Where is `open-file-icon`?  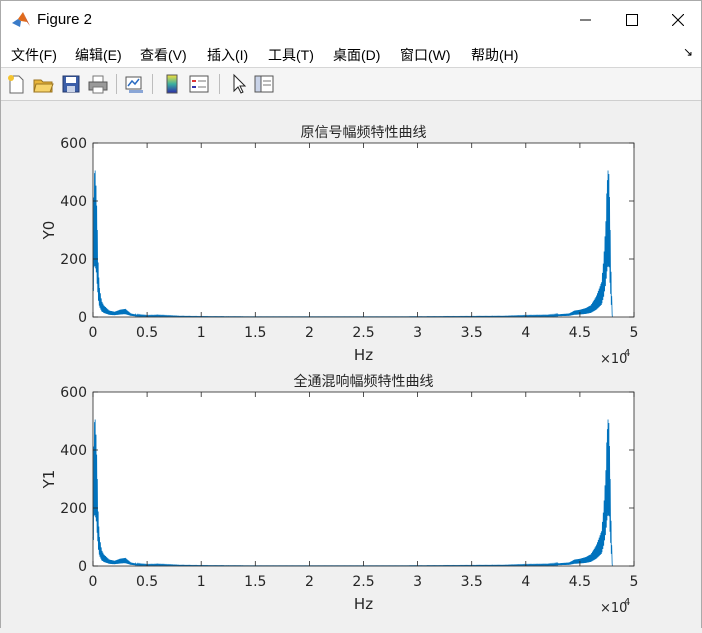
open-file-icon is located at coordinates (43, 84).